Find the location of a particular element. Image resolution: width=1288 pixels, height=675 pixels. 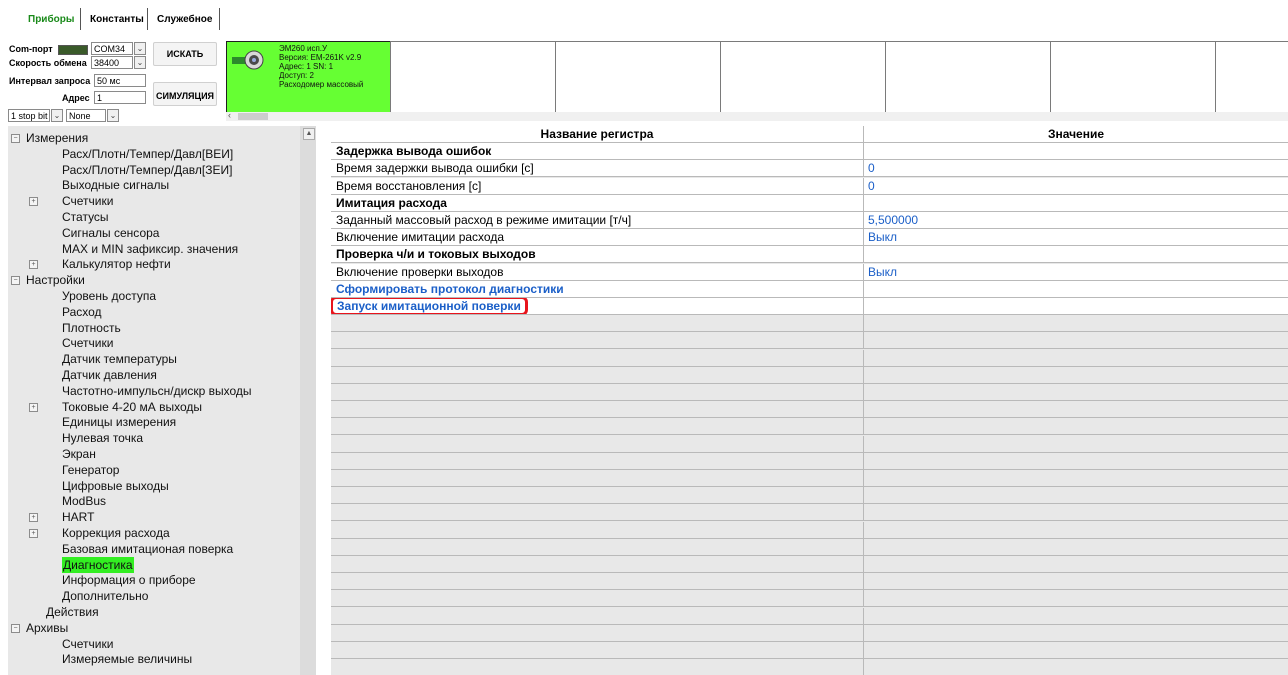

tree-item: Измеряемые величины is located at coordinates (127, 659).